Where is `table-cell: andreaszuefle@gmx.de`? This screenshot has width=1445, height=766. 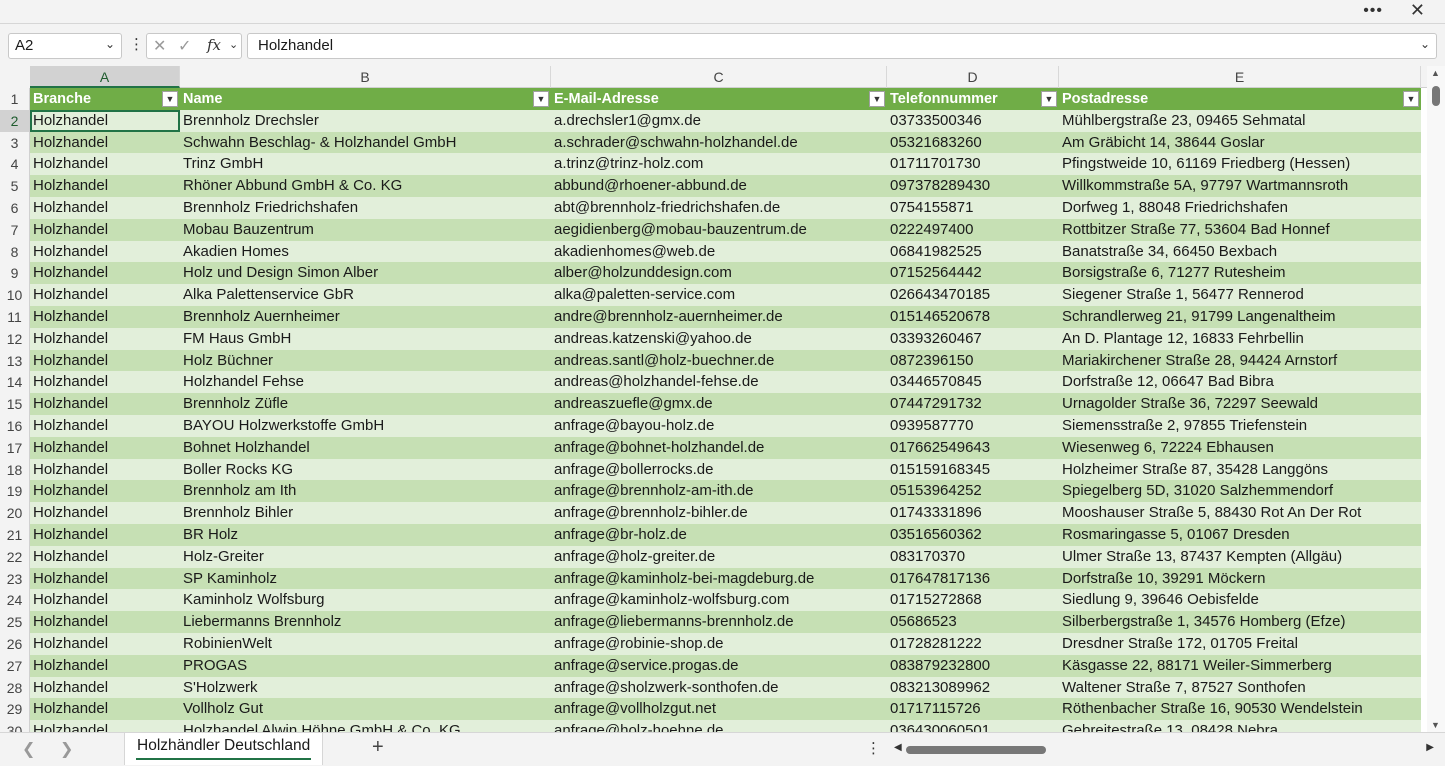 table-cell: andreaszuefle@gmx.de is located at coordinates (719, 404).